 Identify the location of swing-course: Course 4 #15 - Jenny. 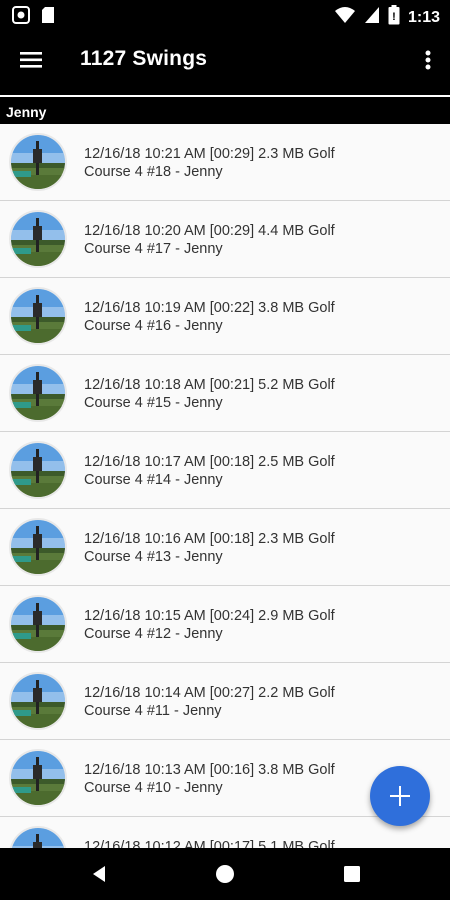
(153, 403).